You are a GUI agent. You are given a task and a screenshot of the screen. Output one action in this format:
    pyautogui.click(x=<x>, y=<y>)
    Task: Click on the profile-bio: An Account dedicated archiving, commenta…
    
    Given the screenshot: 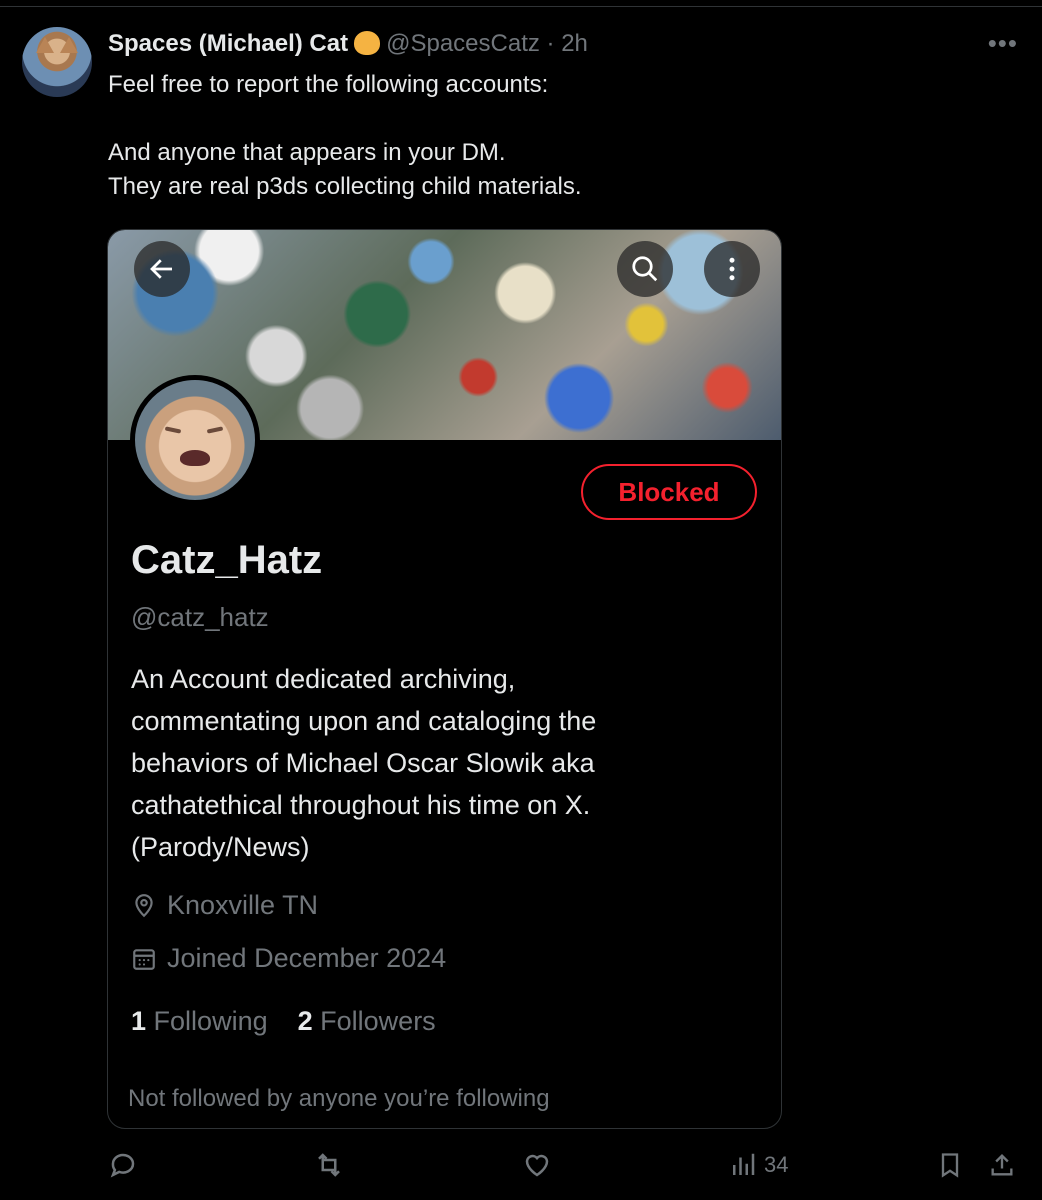 What is the action you would take?
    pyautogui.click(x=441, y=763)
    